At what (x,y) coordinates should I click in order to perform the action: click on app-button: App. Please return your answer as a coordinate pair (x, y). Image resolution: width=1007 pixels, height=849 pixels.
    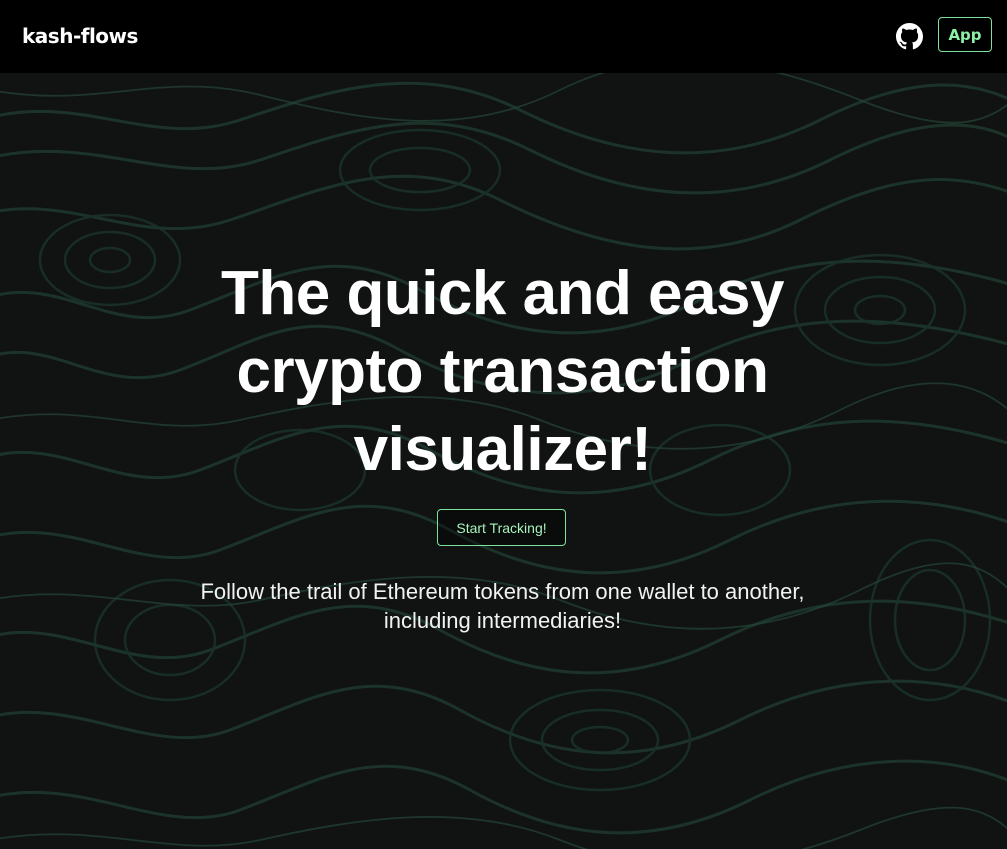
    Looking at the image, I should click on (965, 34).